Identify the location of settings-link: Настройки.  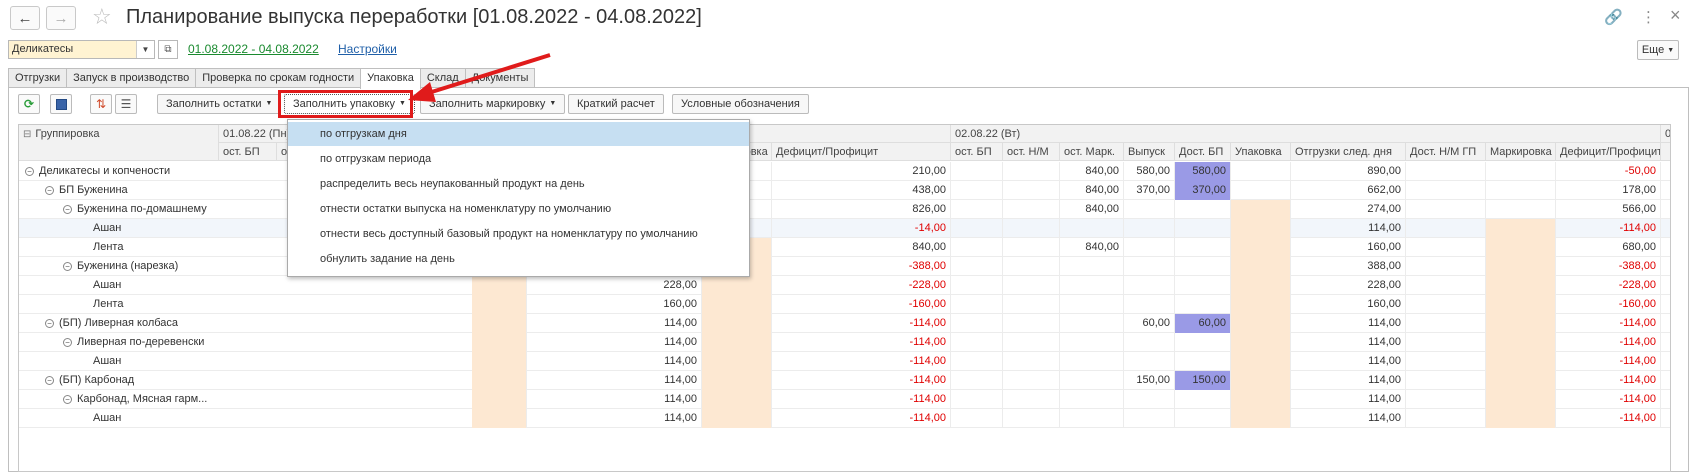
(367, 49).